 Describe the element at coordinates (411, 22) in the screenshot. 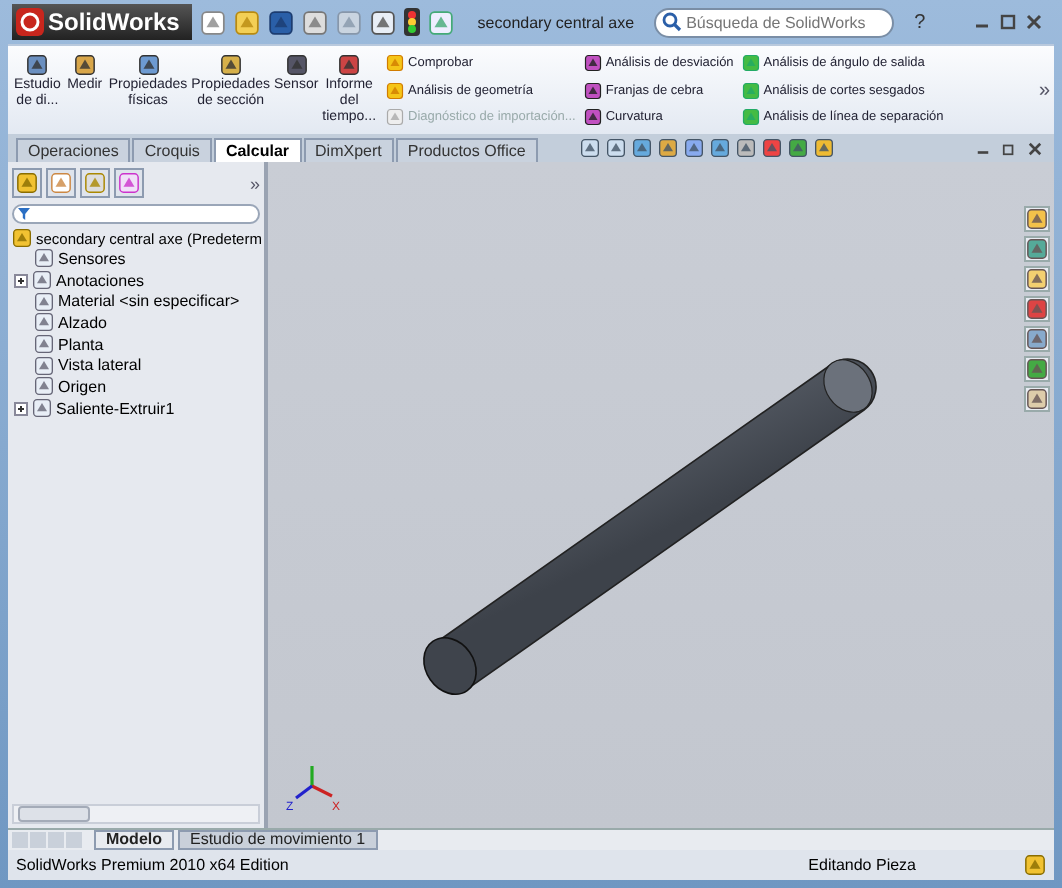

I see `traffic-light-icon` at that location.